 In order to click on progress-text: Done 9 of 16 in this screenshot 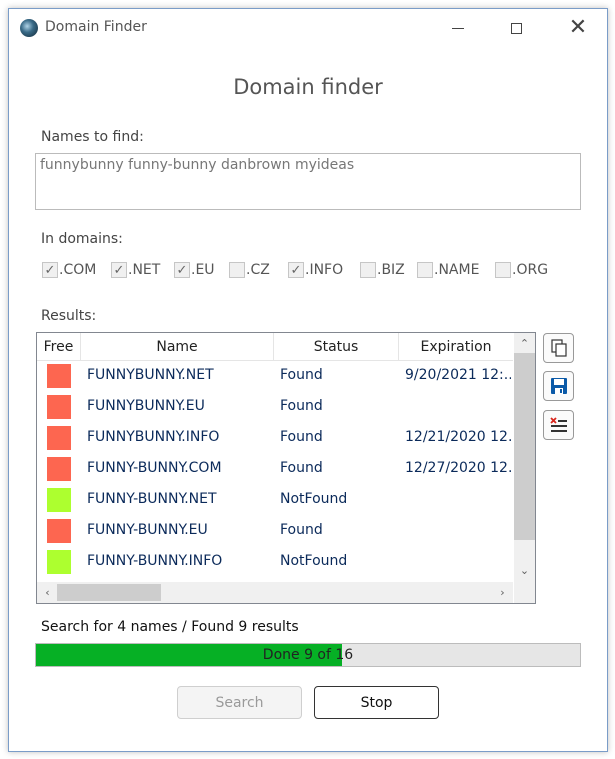, I will do `click(308, 655)`.